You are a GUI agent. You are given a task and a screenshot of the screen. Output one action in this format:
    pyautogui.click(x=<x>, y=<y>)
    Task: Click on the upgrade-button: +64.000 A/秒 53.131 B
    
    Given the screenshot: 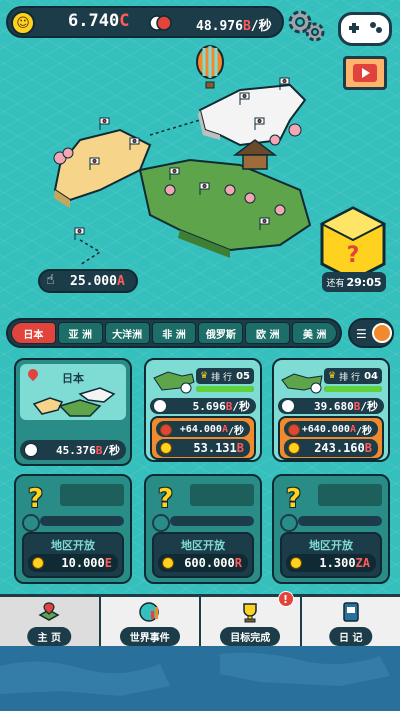 What is the action you would take?
    pyautogui.click(x=203, y=438)
    